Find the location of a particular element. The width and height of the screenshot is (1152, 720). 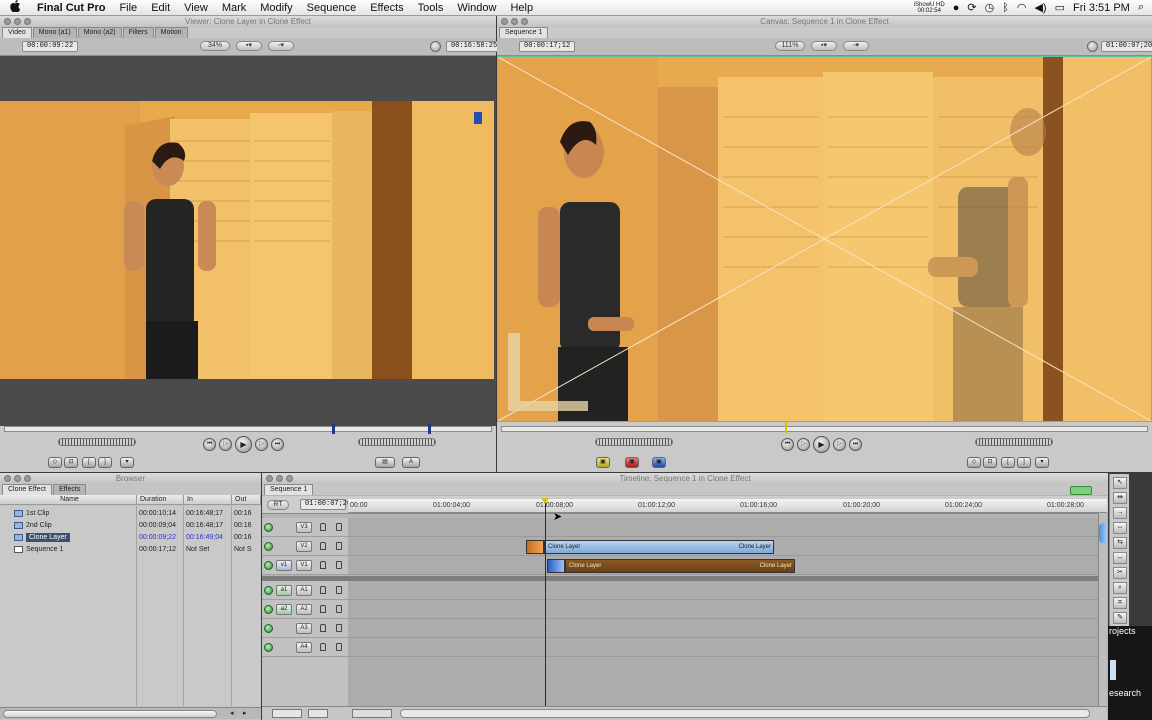

column-name: Name is located at coordinates (68, 500).